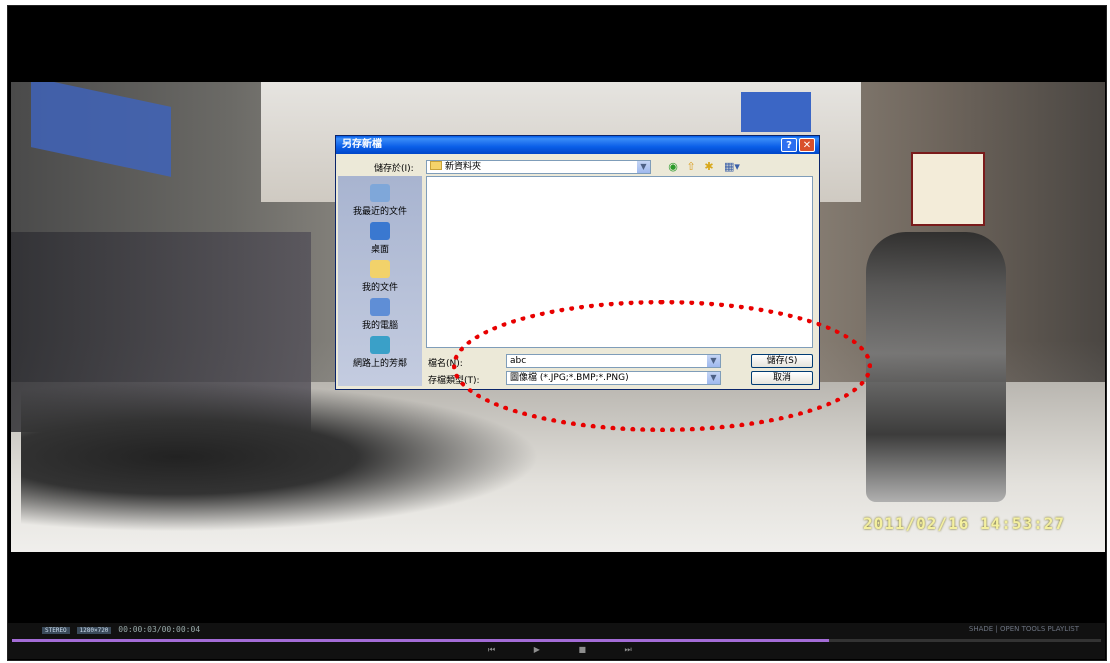 The width and height of the screenshot is (1110, 663). I want to click on save-in-combo: 新資料夾 ▼, so click(538, 167).